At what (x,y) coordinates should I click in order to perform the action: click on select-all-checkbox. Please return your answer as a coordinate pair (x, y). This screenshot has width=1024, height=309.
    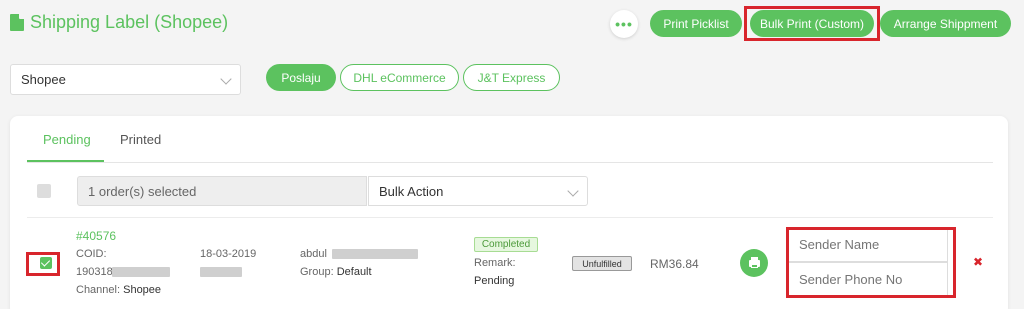
    Looking at the image, I should click on (44, 191).